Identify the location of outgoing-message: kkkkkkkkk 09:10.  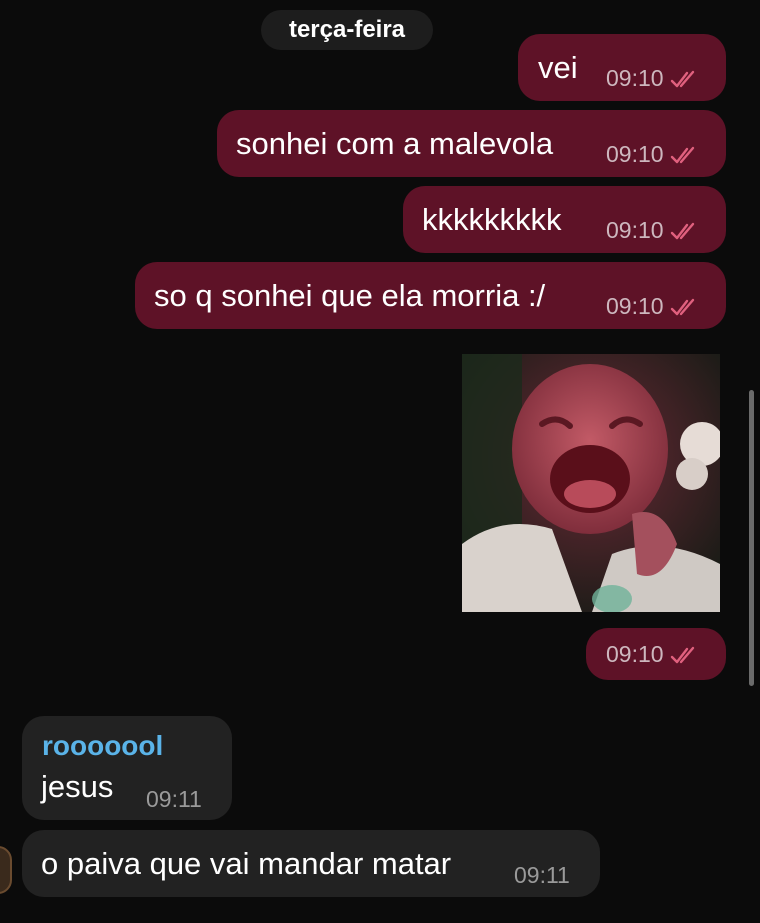
(564, 219).